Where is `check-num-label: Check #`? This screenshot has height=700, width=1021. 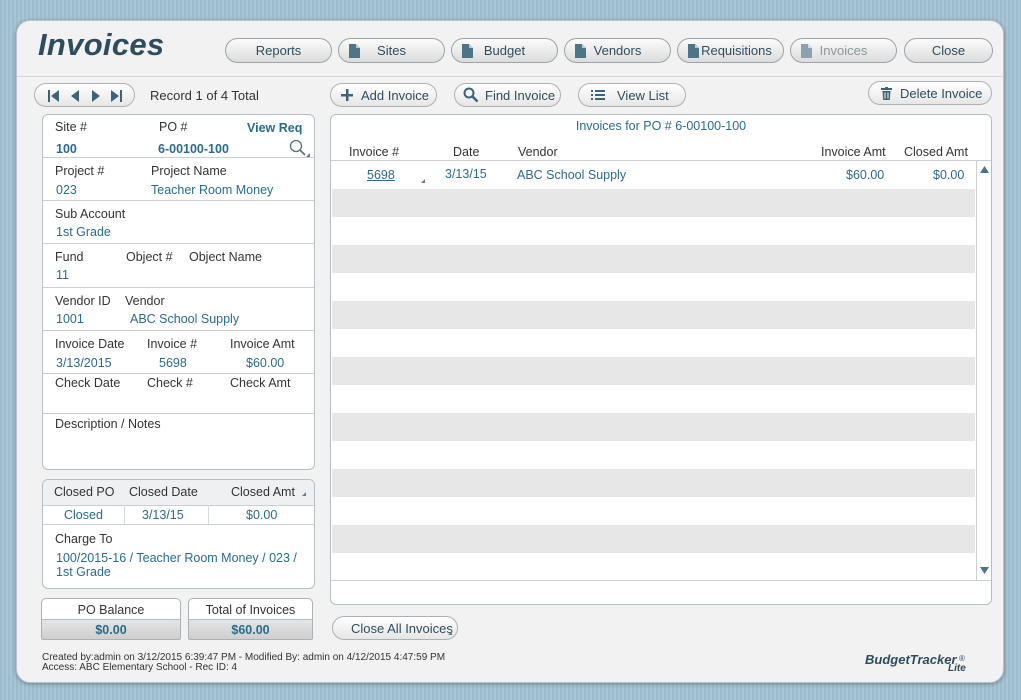 check-num-label: Check # is located at coordinates (170, 383).